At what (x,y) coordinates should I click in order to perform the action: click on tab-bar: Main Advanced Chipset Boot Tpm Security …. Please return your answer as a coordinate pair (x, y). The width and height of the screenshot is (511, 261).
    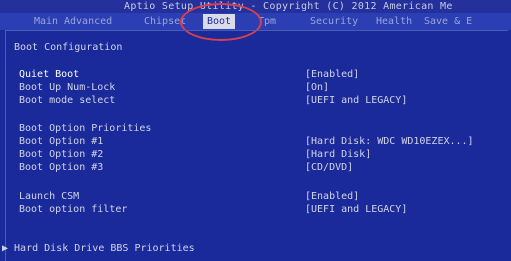
    Looking at the image, I should click on (255, 21).